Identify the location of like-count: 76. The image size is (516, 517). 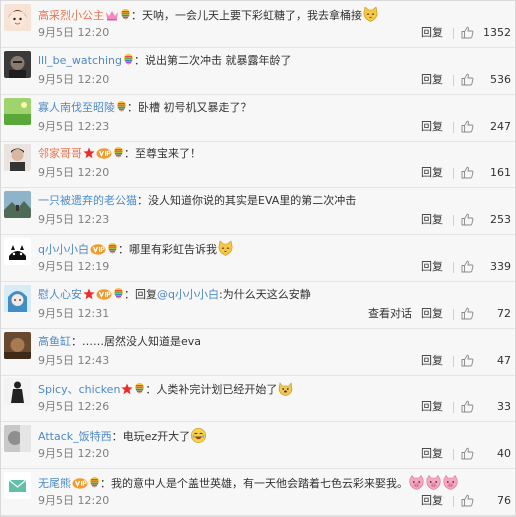
(504, 500).